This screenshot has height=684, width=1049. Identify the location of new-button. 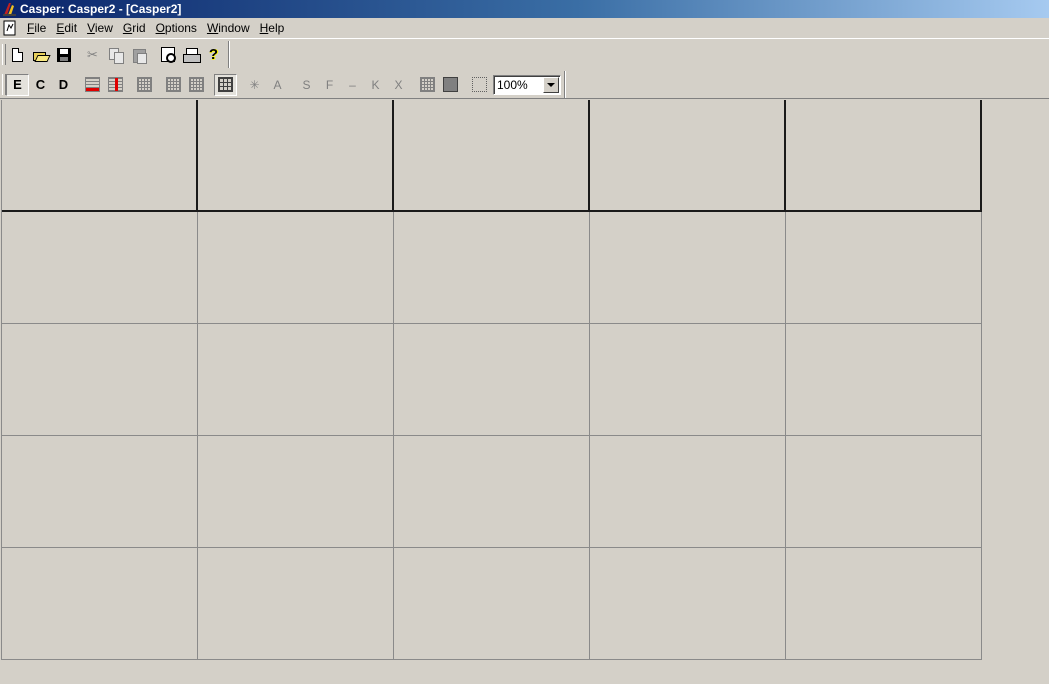
(17, 55).